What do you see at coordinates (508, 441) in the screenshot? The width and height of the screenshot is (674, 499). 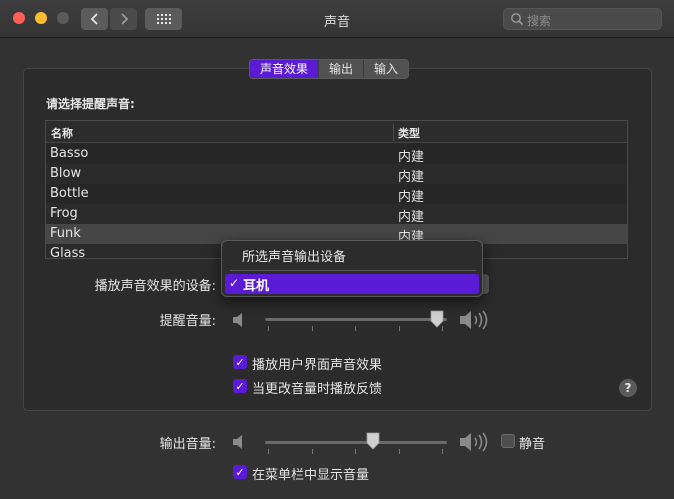 I see `mute-checkbox` at bounding box center [508, 441].